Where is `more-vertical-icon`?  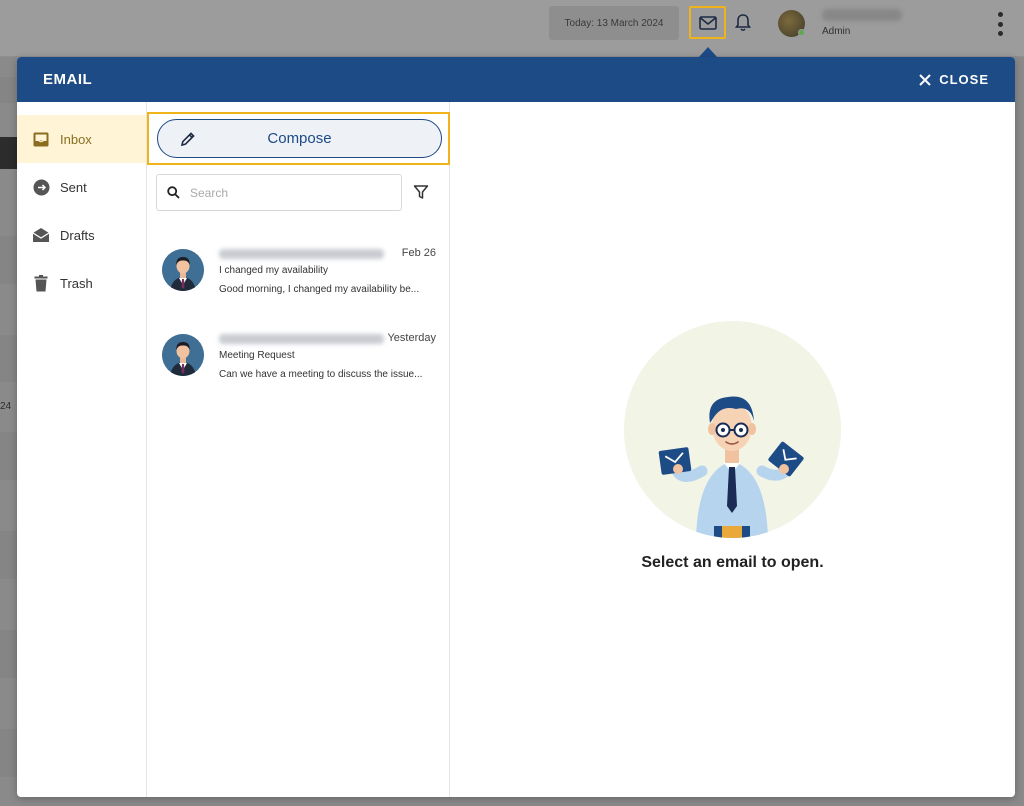
more-vertical-icon is located at coordinates (1000, 14).